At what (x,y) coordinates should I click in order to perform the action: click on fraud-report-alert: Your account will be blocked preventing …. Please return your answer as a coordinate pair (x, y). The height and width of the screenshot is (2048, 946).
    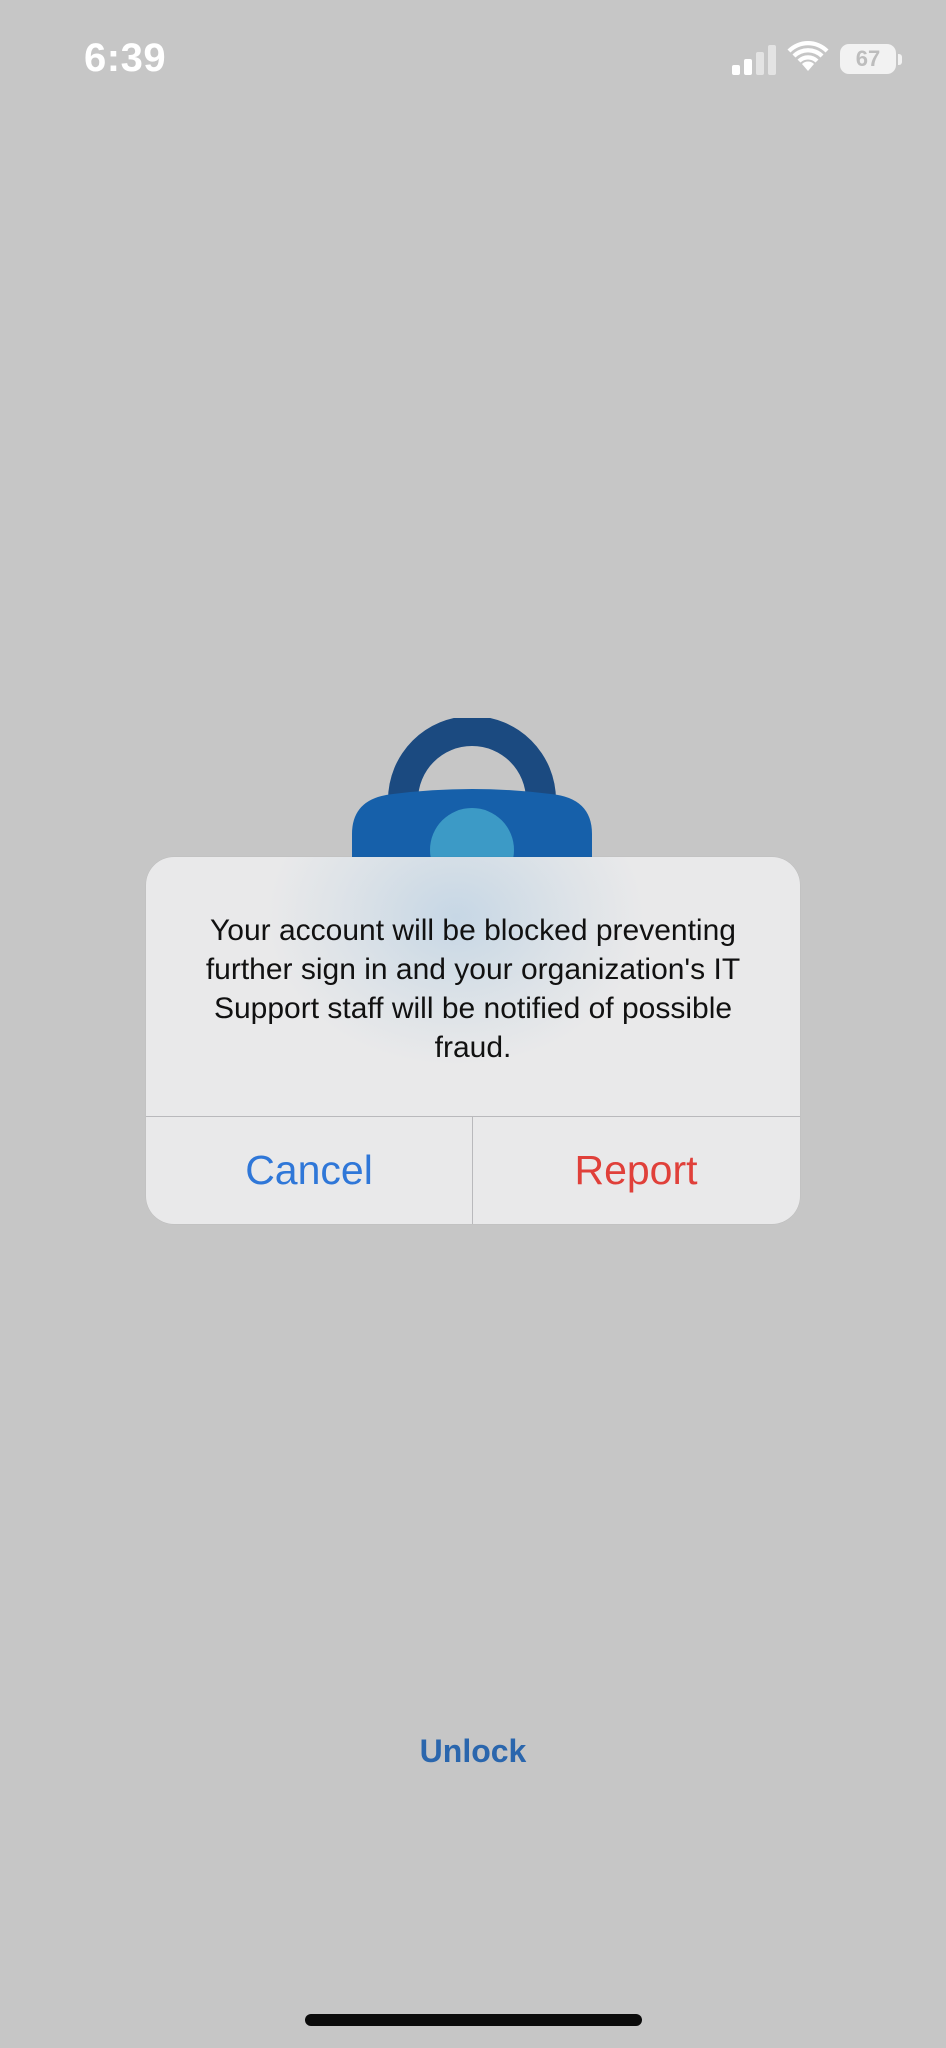
    Looking at the image, I should click on (473, 1040).